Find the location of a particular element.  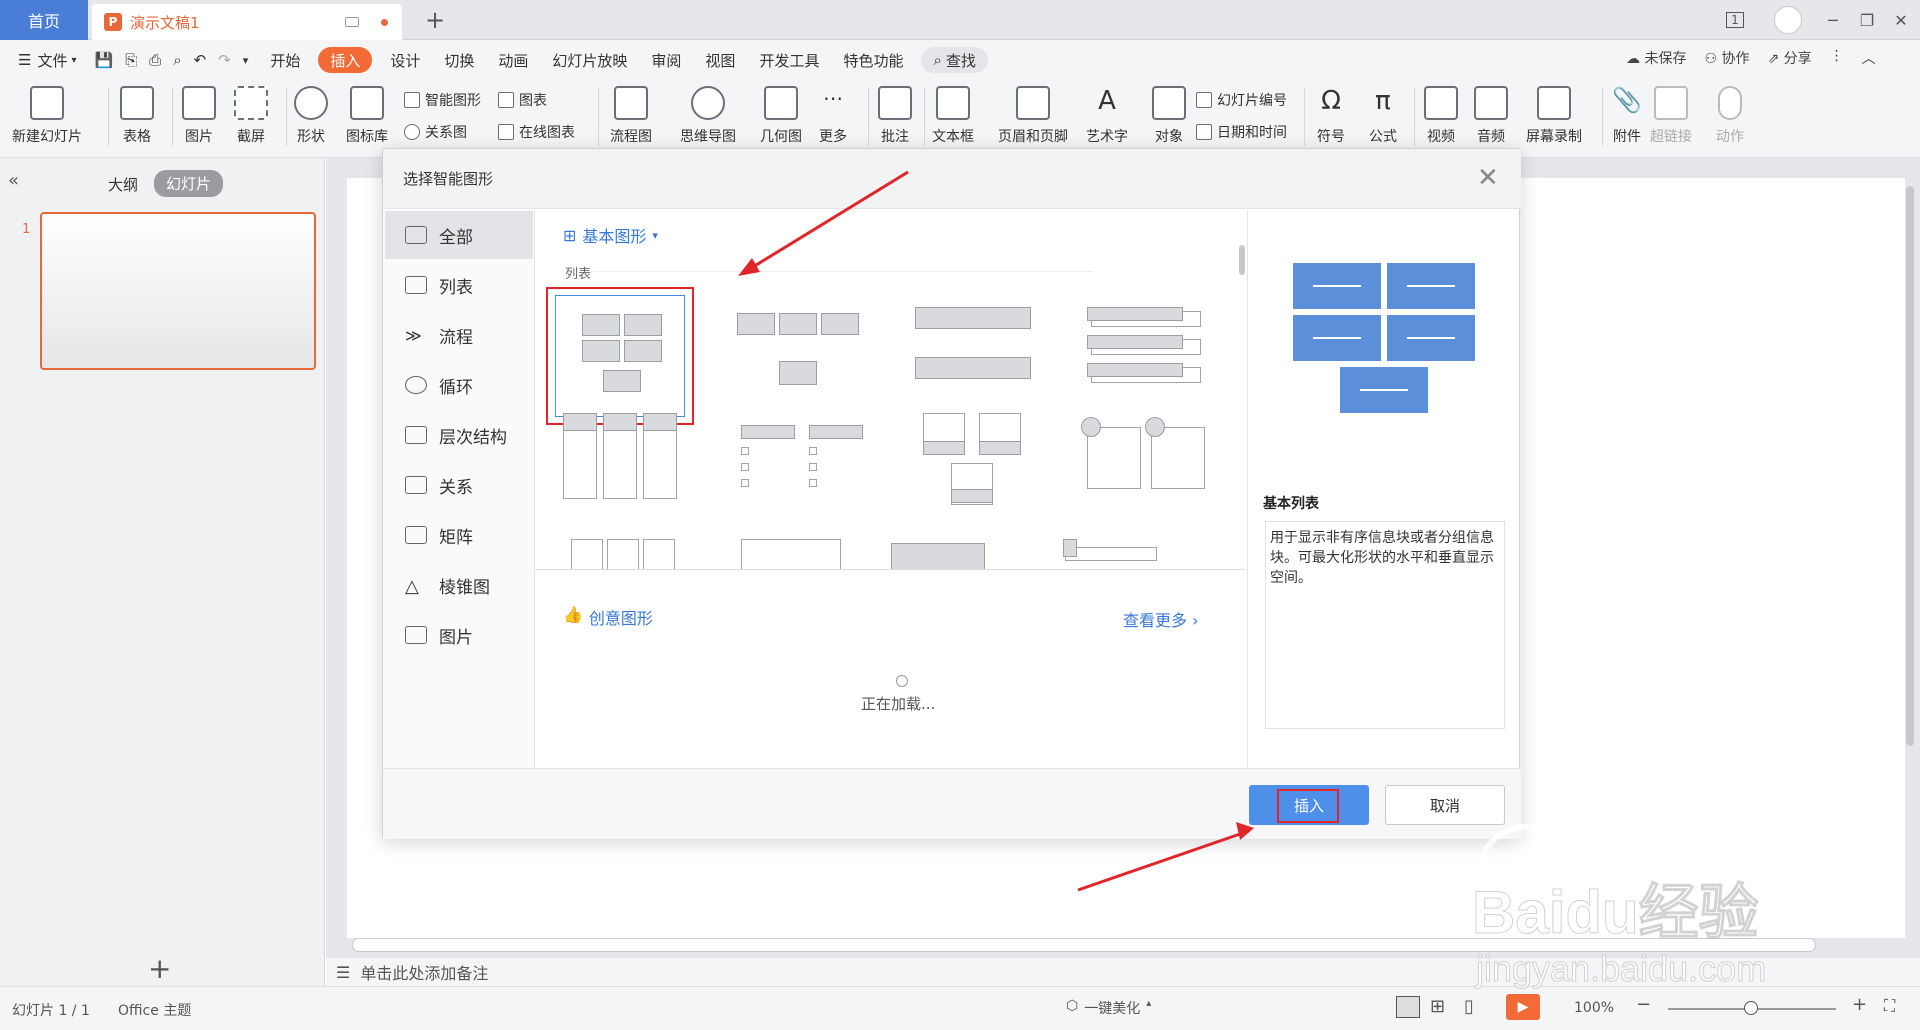

arrow-to-insert-head is located at coordinates (1245, 831).